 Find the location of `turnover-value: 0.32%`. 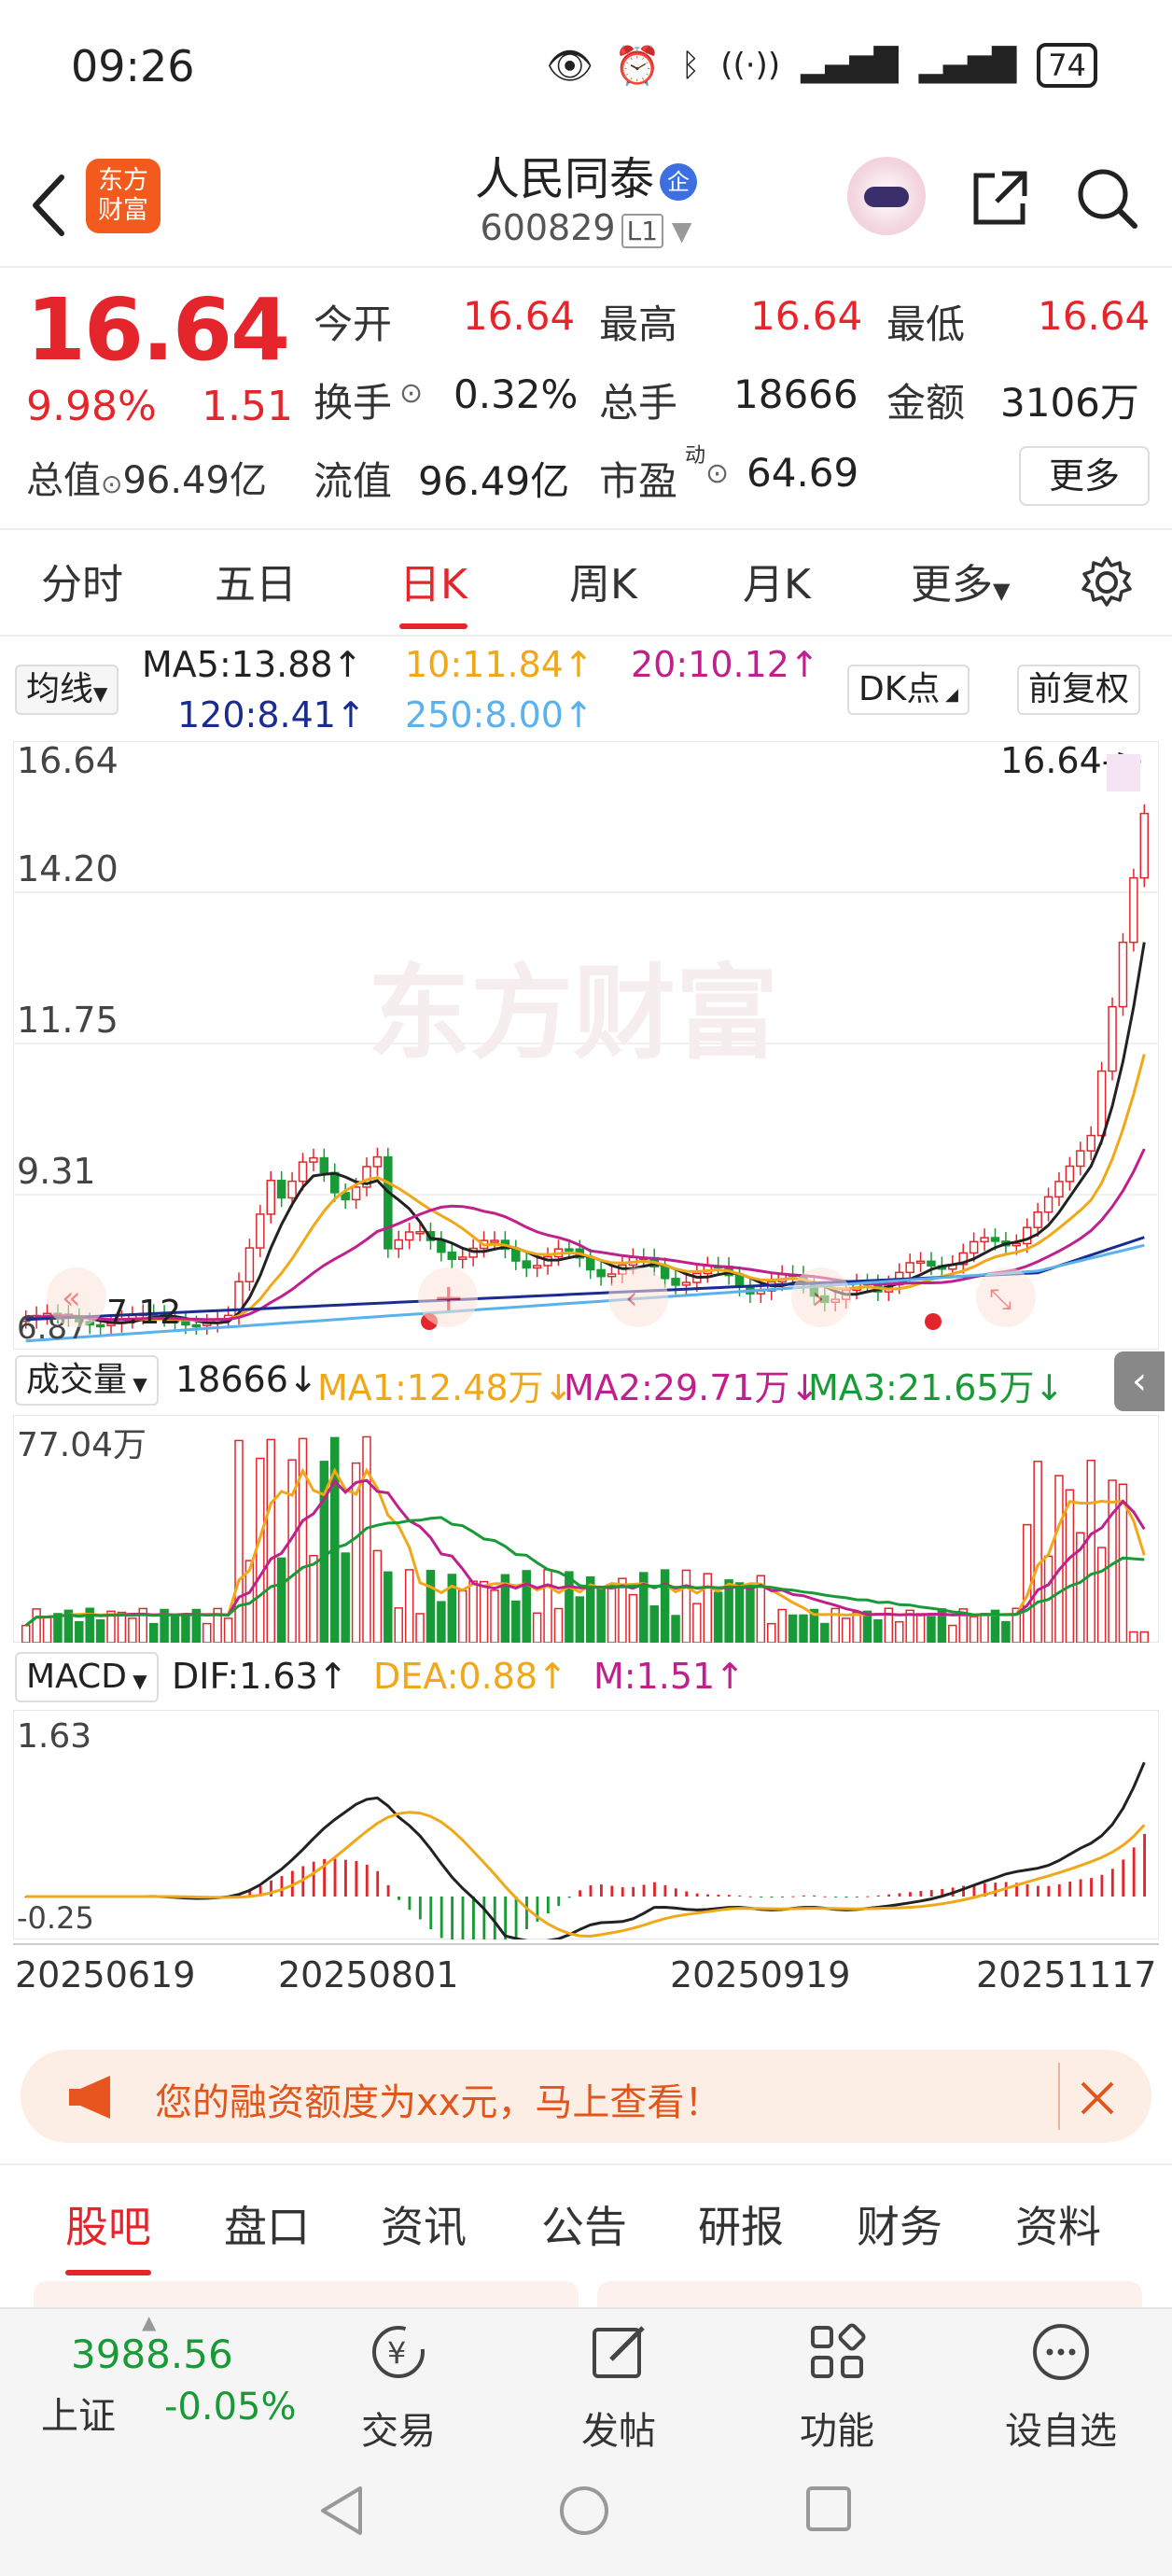

turnover-value: 0.32% is located at coordinates (516, 394).